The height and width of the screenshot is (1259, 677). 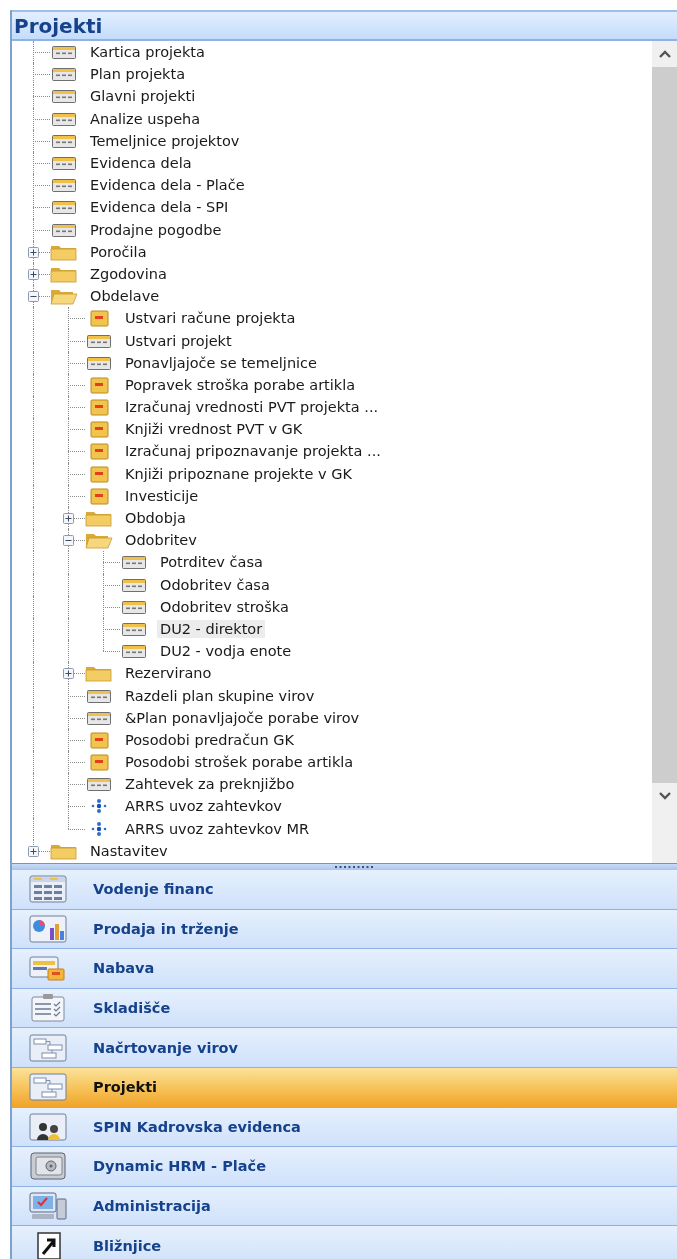 I want to click on module-button: Dynamic HRM - Plače, so click(x=344, y=1167).